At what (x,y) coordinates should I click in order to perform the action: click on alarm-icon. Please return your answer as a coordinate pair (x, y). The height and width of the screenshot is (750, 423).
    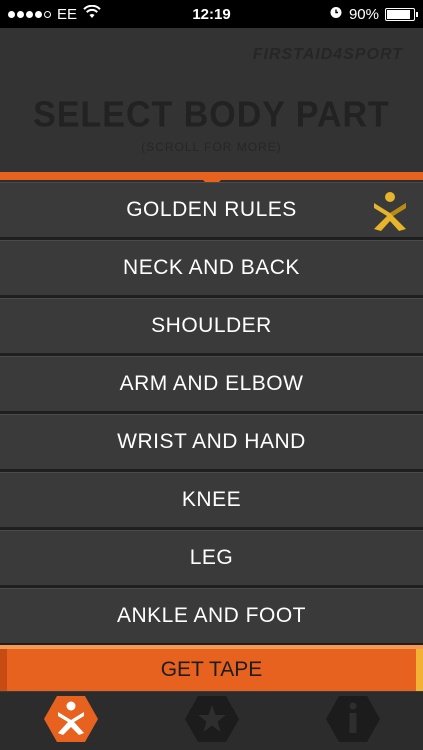
    Looking at the image, I should click on (336, 14).